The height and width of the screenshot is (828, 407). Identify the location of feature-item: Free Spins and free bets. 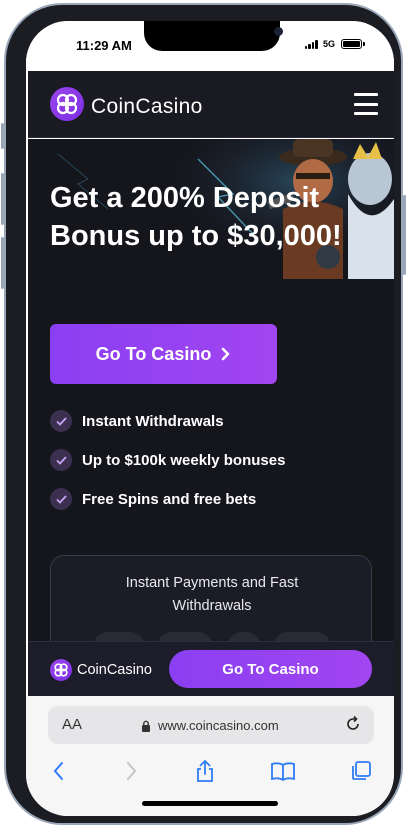
(167, 499).